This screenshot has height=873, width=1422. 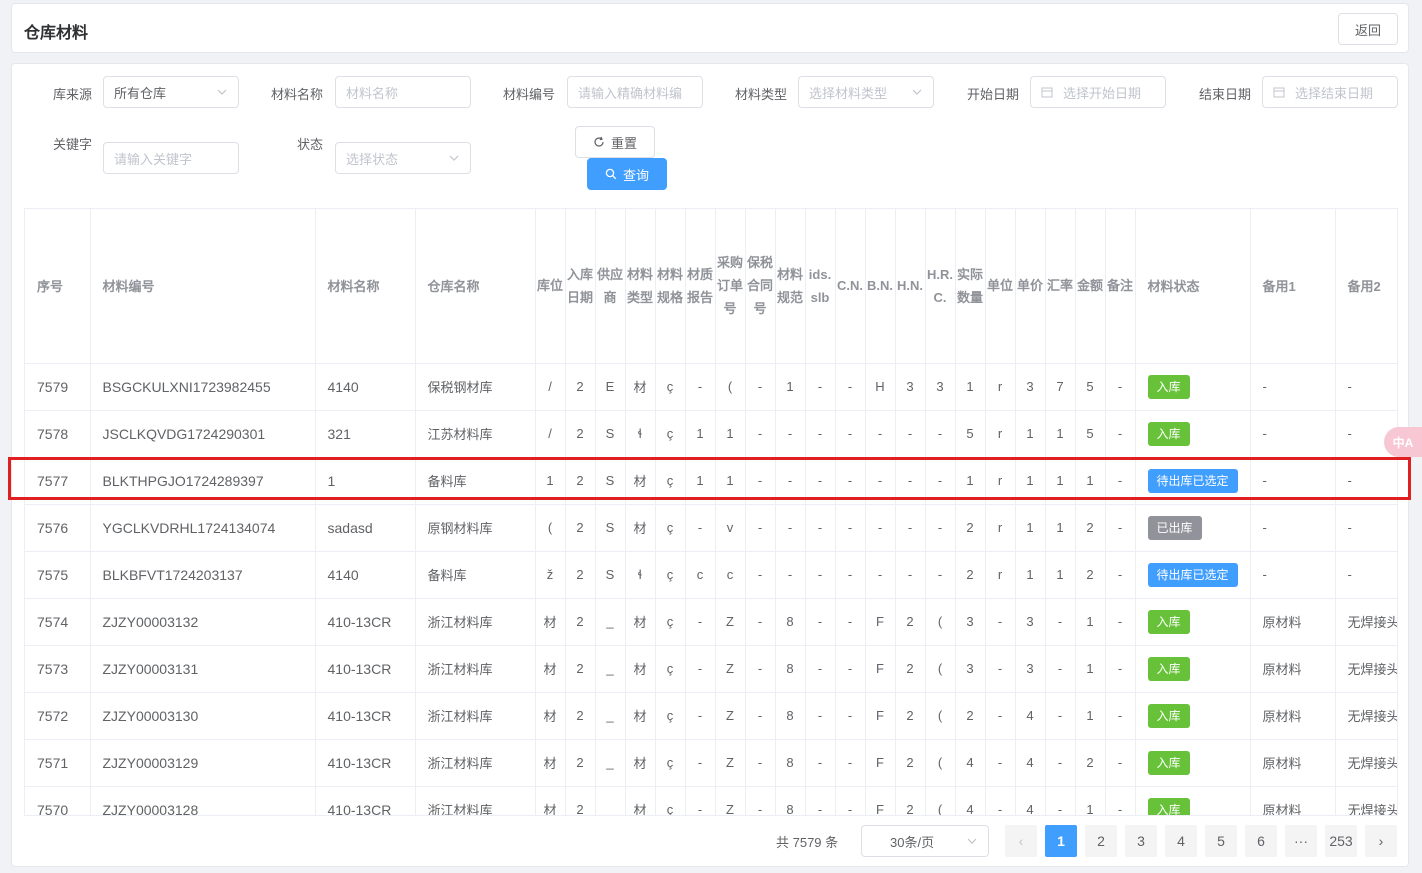 I want to click on column-header: ids.slb, so click(x=820, y=286).